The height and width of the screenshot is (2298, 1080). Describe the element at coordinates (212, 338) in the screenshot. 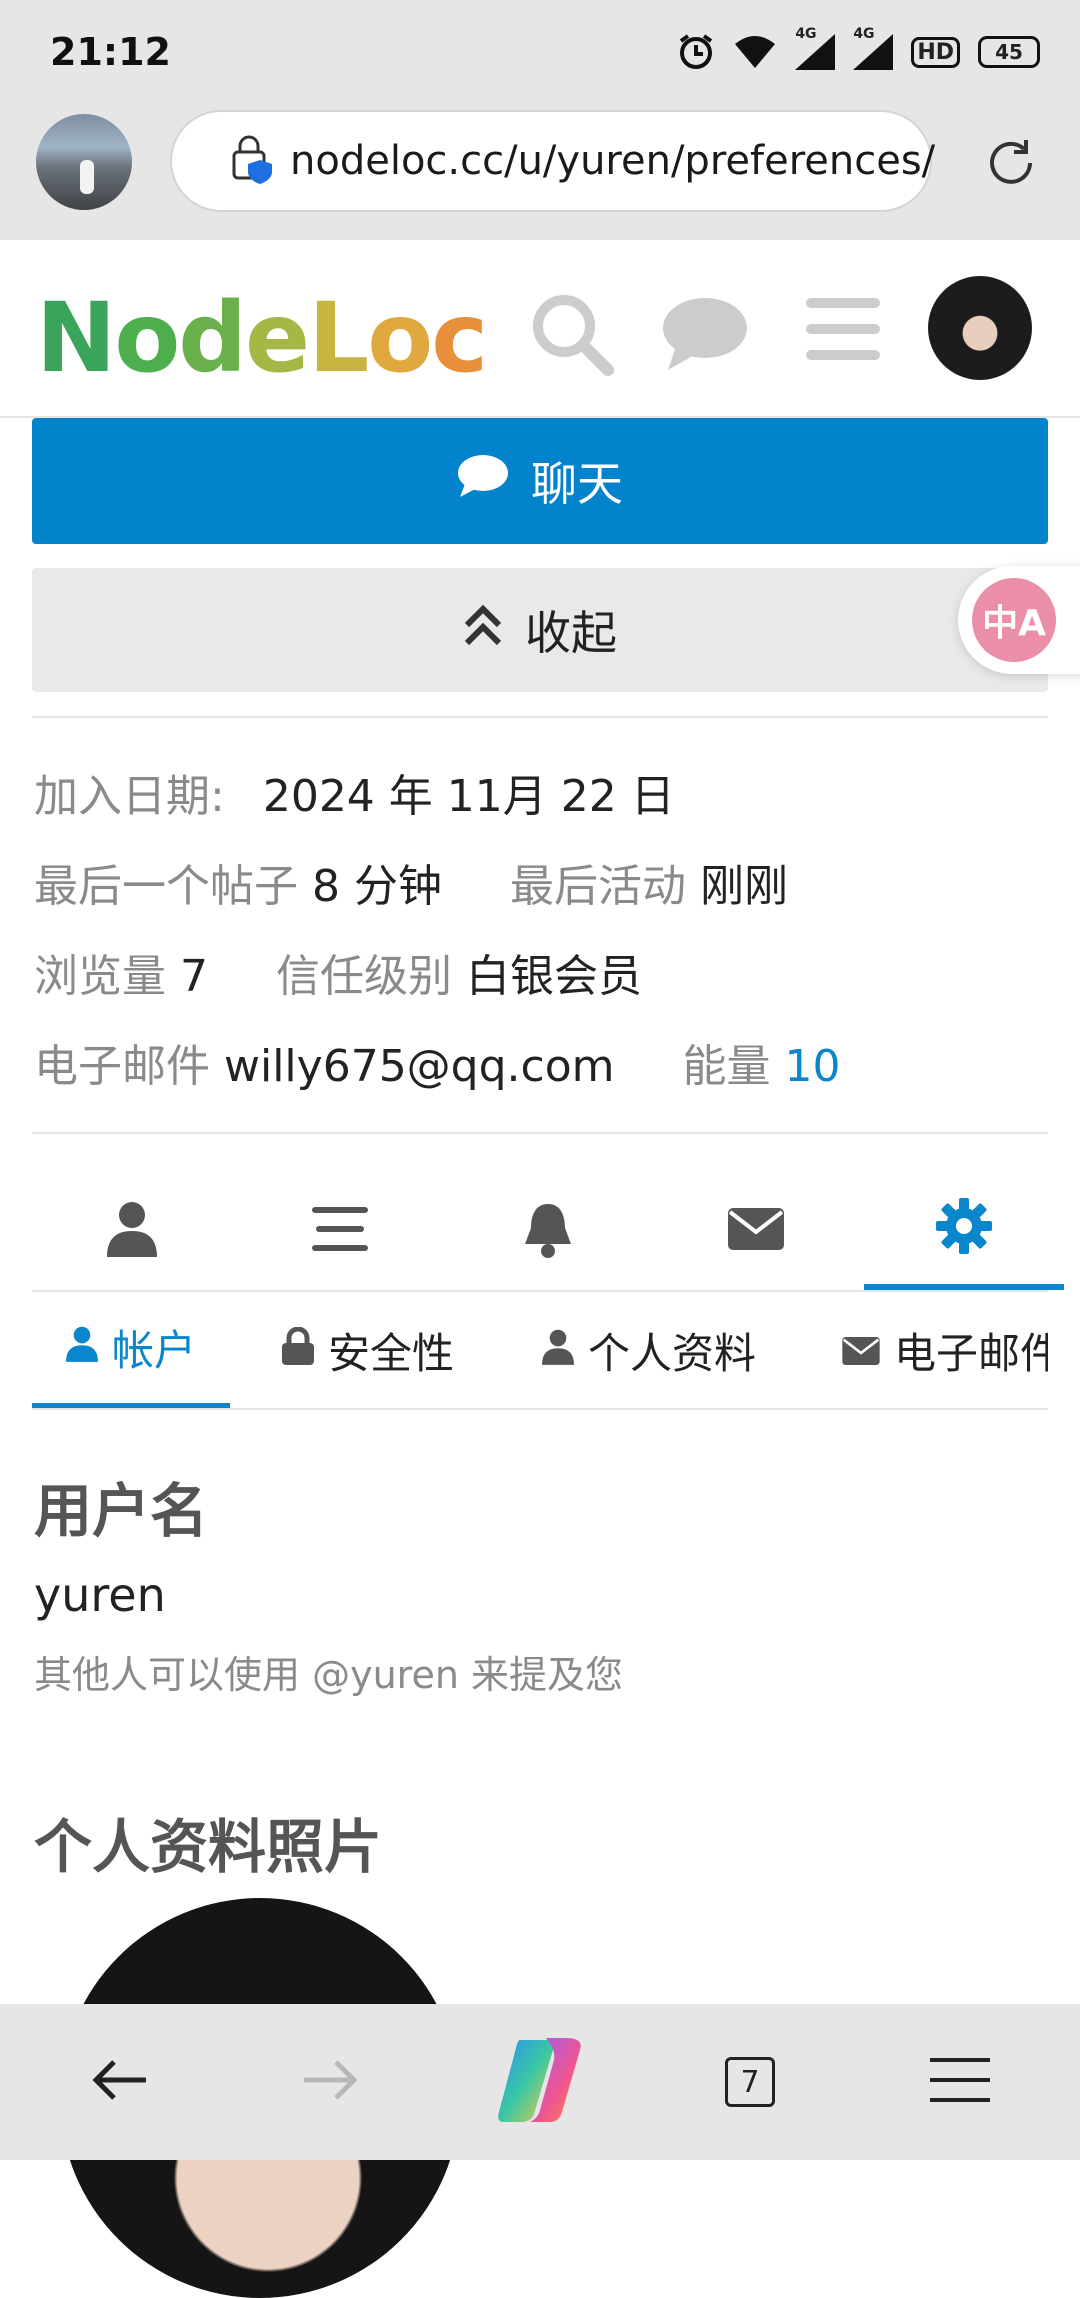

I see `logo-letter: d` at that location.